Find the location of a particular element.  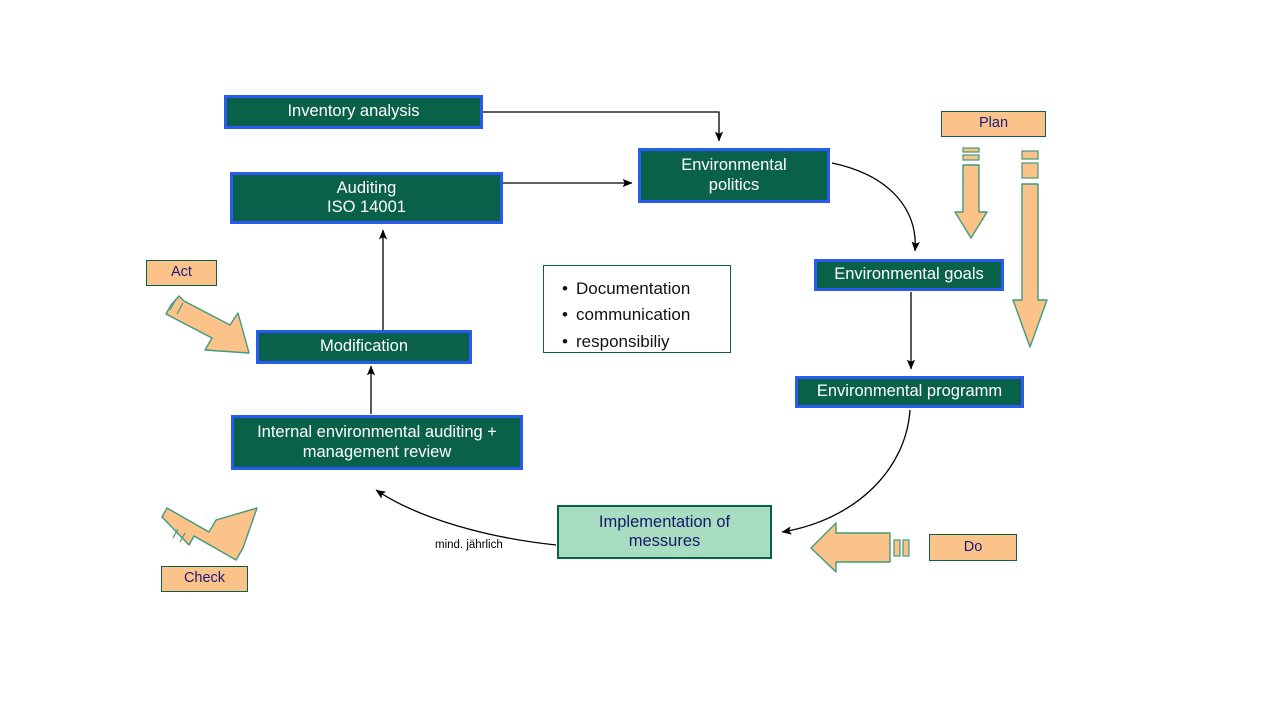

node-internal-audit-line1: Internal environmental auditing + is located at coordinates (377, 432).